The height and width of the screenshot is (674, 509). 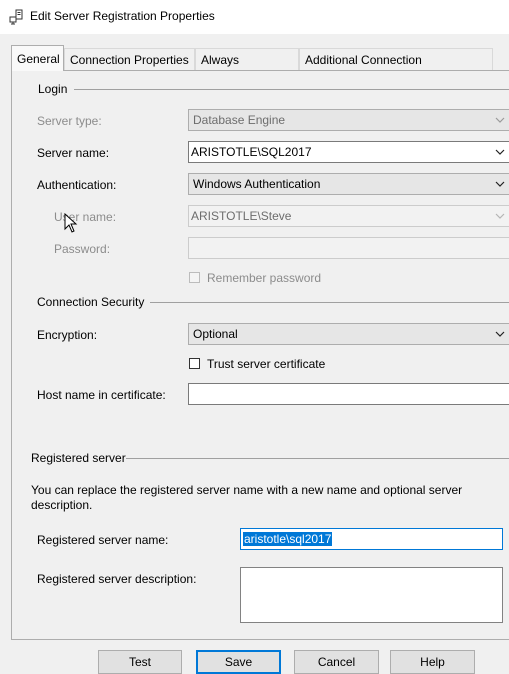 What do you see at coordinates (194, 277) in the screenshot?
I see `remember-password-checkbox` at bounding box center [194, 277].